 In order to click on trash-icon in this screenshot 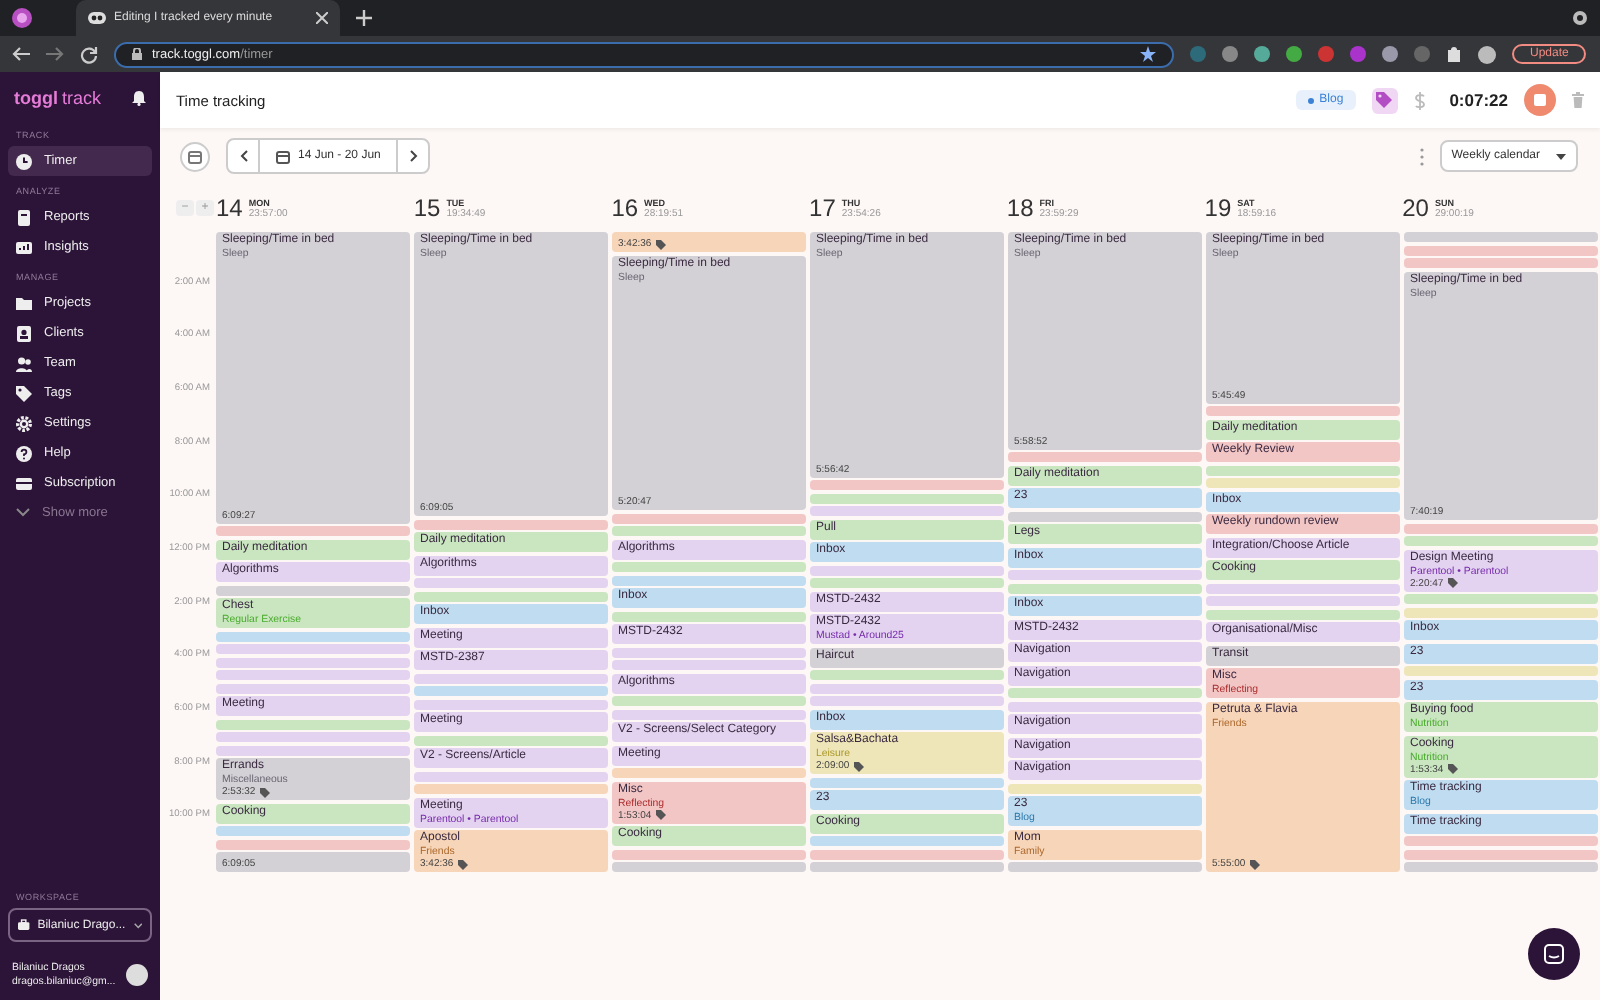, I will do `click(1578, 100)`.